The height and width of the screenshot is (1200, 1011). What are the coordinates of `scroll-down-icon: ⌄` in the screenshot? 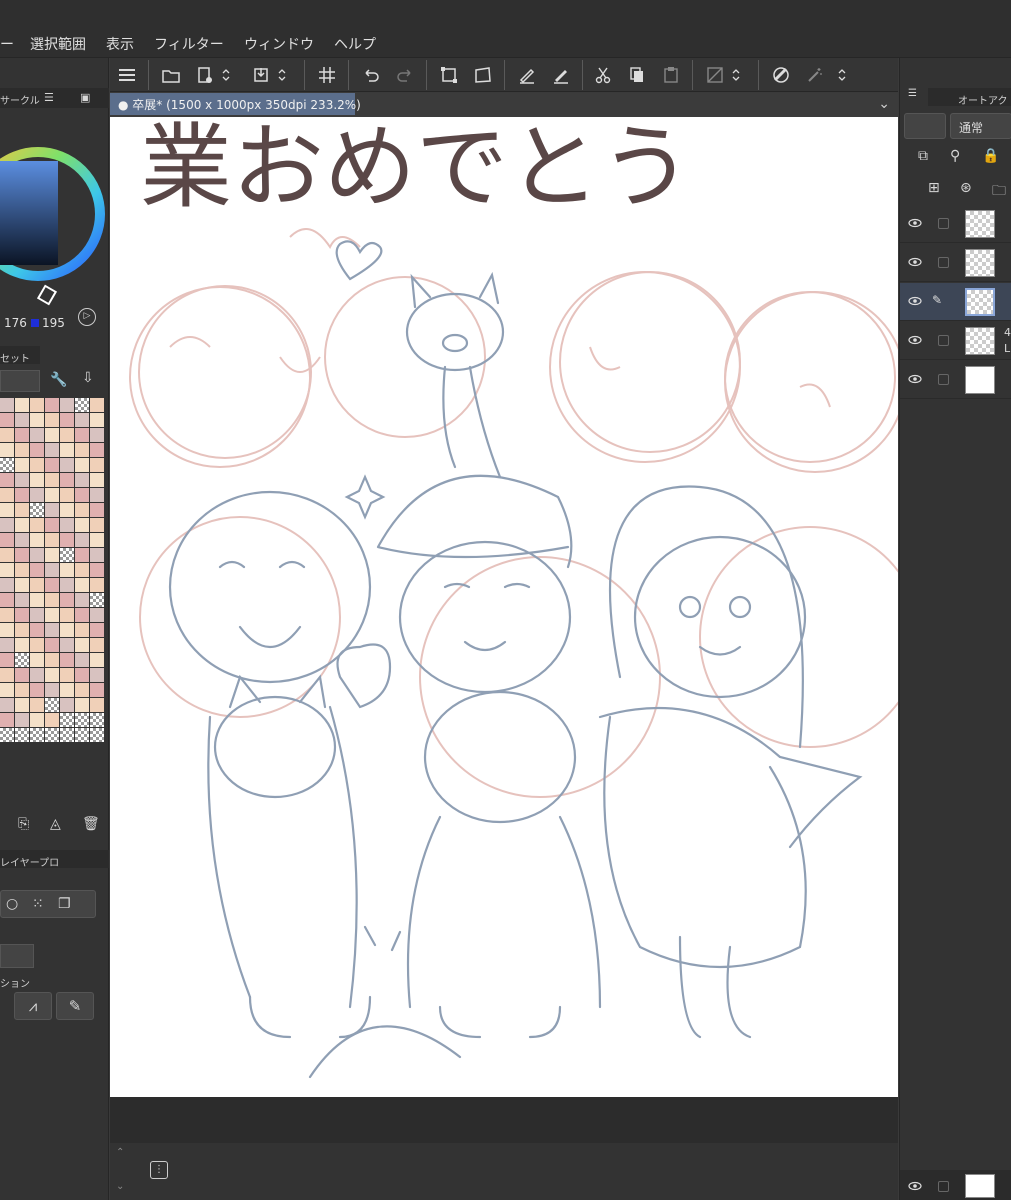 It's located at (120, 1186).